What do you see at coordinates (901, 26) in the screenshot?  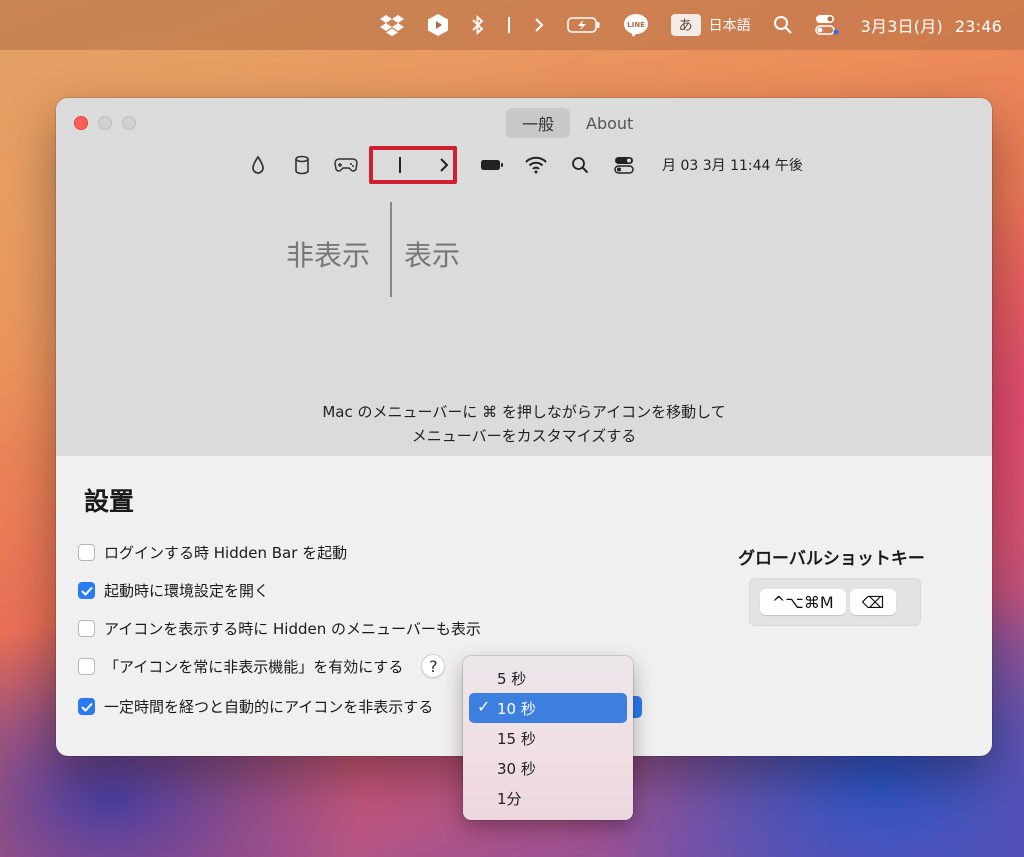 I see `clock-date: 3月3日(月)` at bounding box center [901, 26].